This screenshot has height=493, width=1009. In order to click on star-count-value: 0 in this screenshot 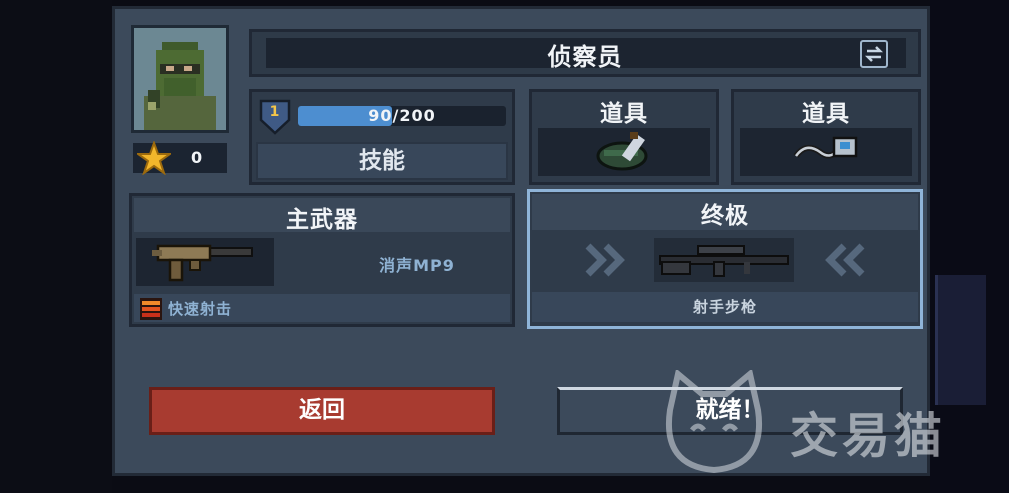, I will do `click(197, 157)`.